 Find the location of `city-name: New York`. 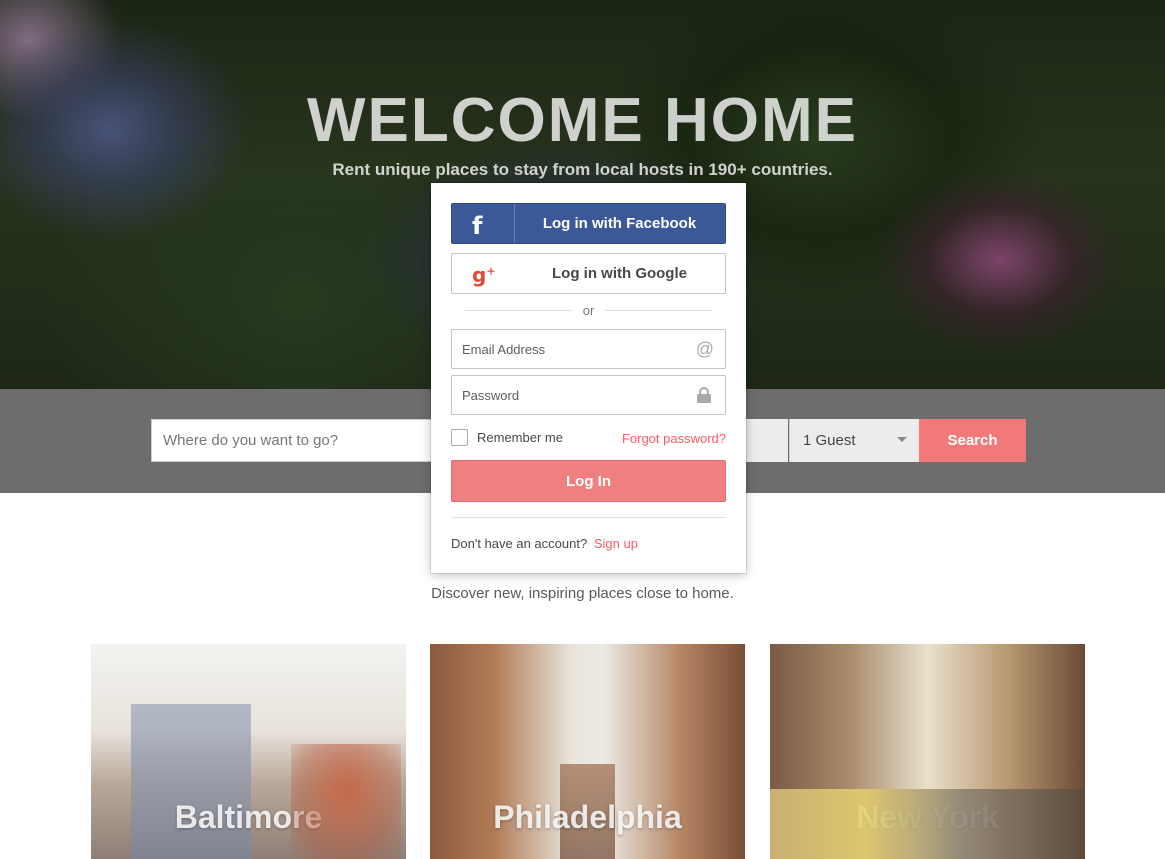

city-name: New York is located at coordinates (927, 817).